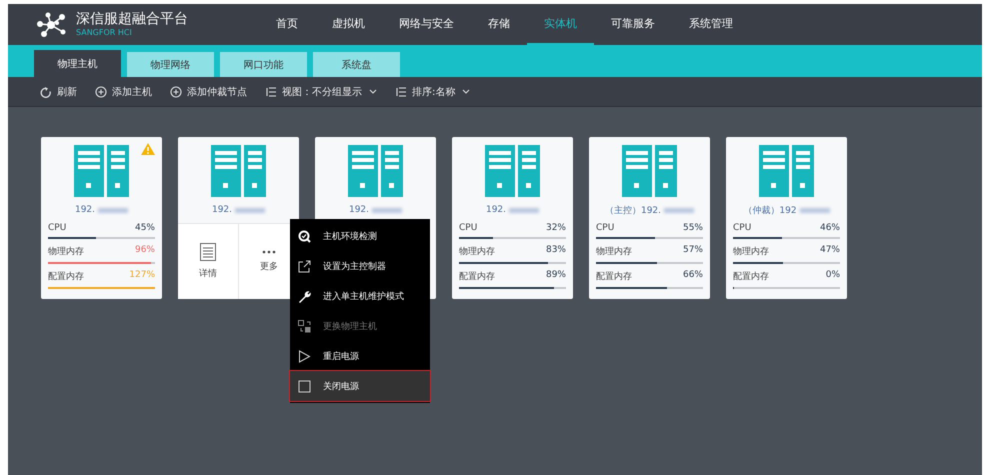  What do you see at coordinates (833, 276) in the screenshot?
I see `metric-value: 0%` at bounding box center [833, 276].